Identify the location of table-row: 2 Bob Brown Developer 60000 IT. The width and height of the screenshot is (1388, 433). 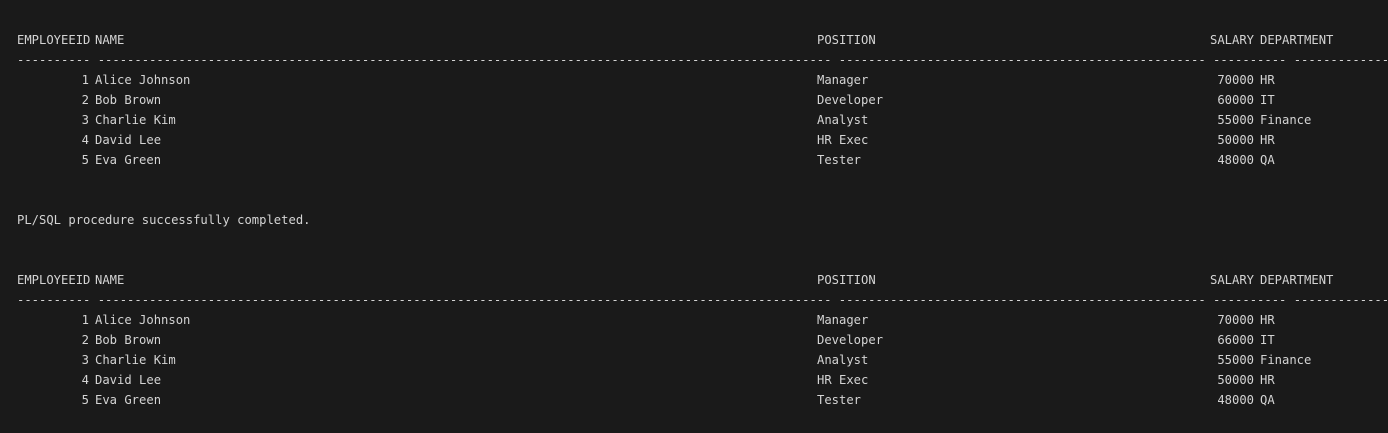
(646, 100).